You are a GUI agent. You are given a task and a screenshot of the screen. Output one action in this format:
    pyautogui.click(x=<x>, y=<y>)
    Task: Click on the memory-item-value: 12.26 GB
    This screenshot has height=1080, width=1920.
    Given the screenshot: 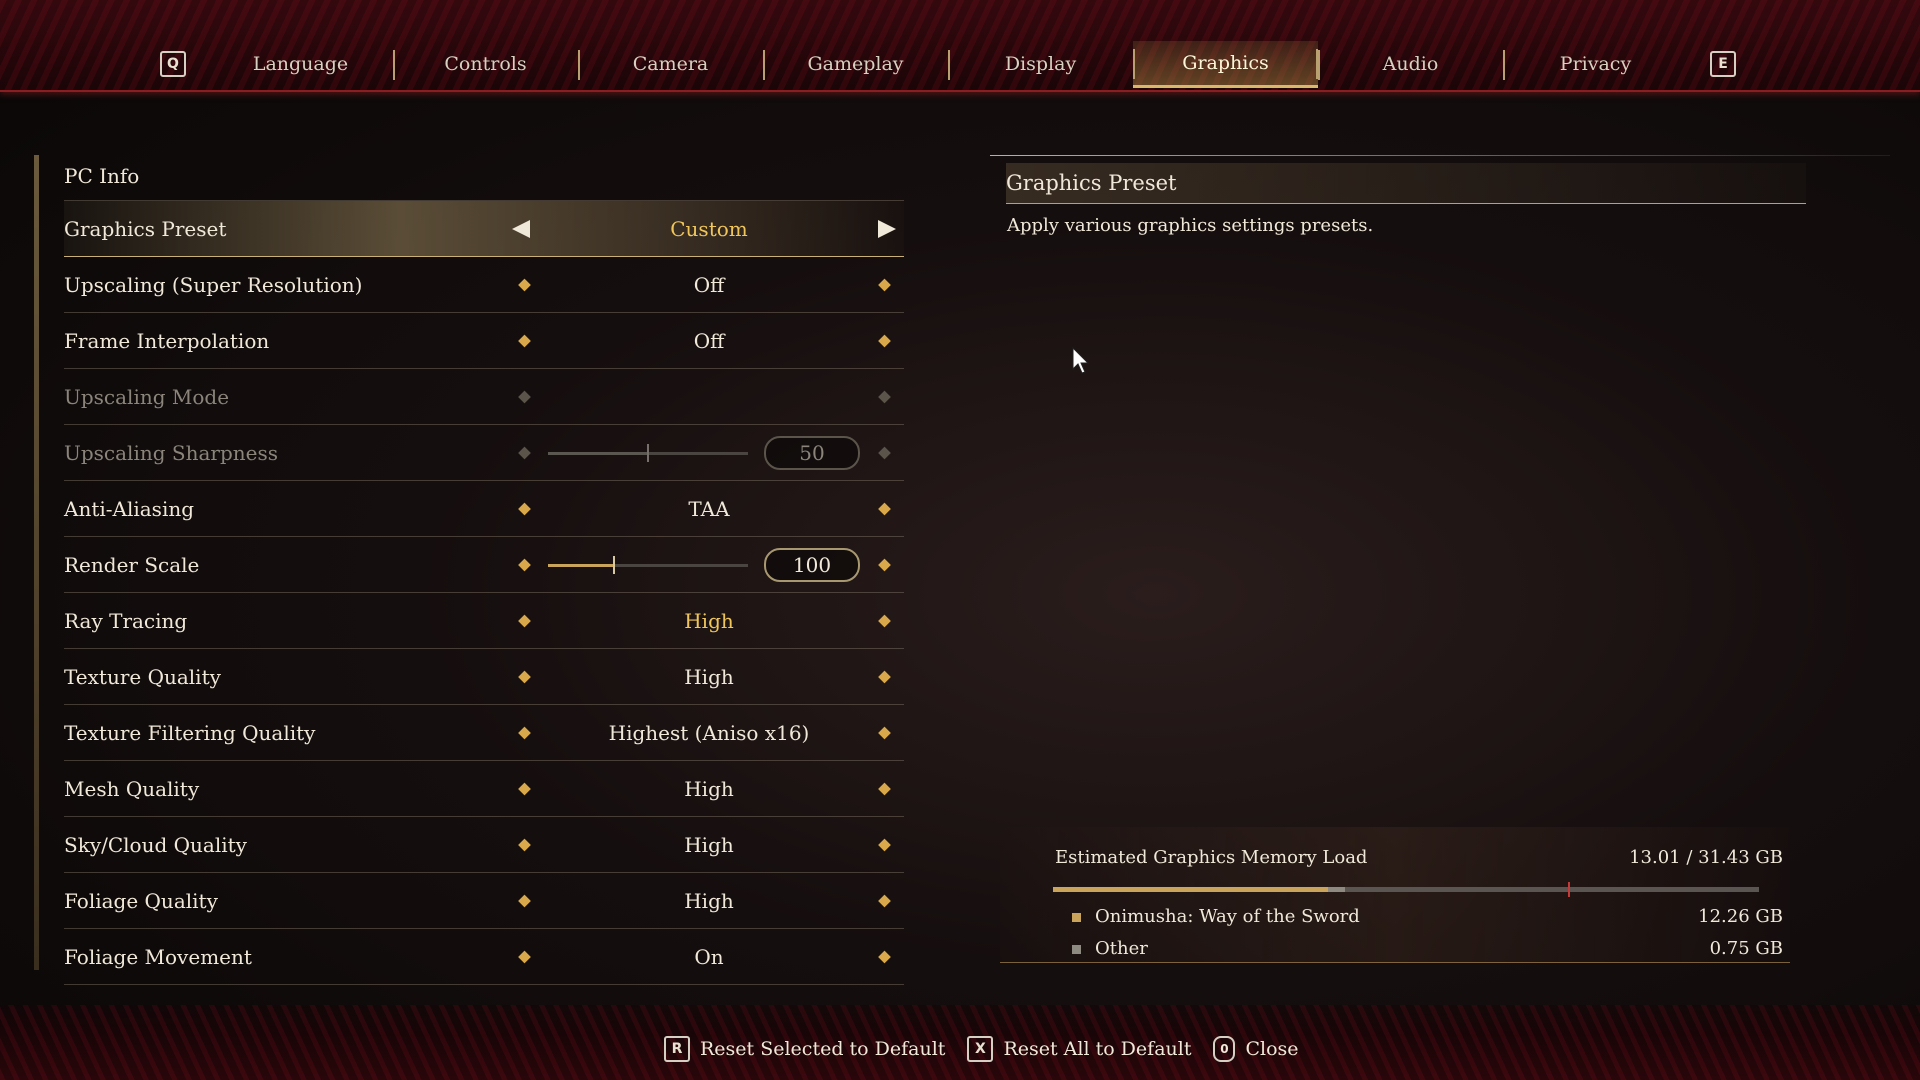 What is the action you would take?
    pyautogui.click(x=1740, y=916)
    